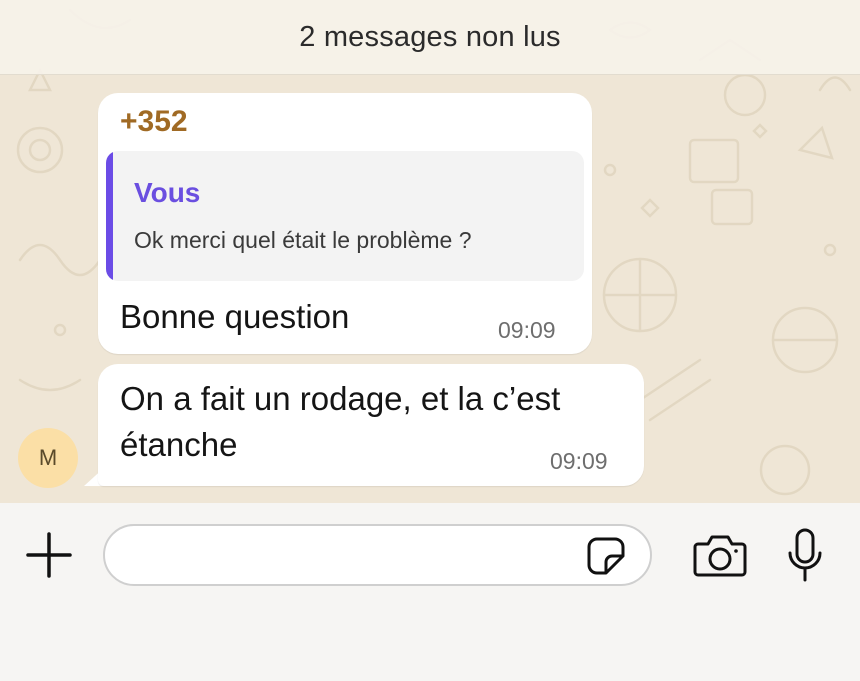 The width and height of the screenshot is (860, 681). What do you see at coordinates (606, 556) in the screenshot?
I see `sticker-icon` at bounding box center [606, 556].